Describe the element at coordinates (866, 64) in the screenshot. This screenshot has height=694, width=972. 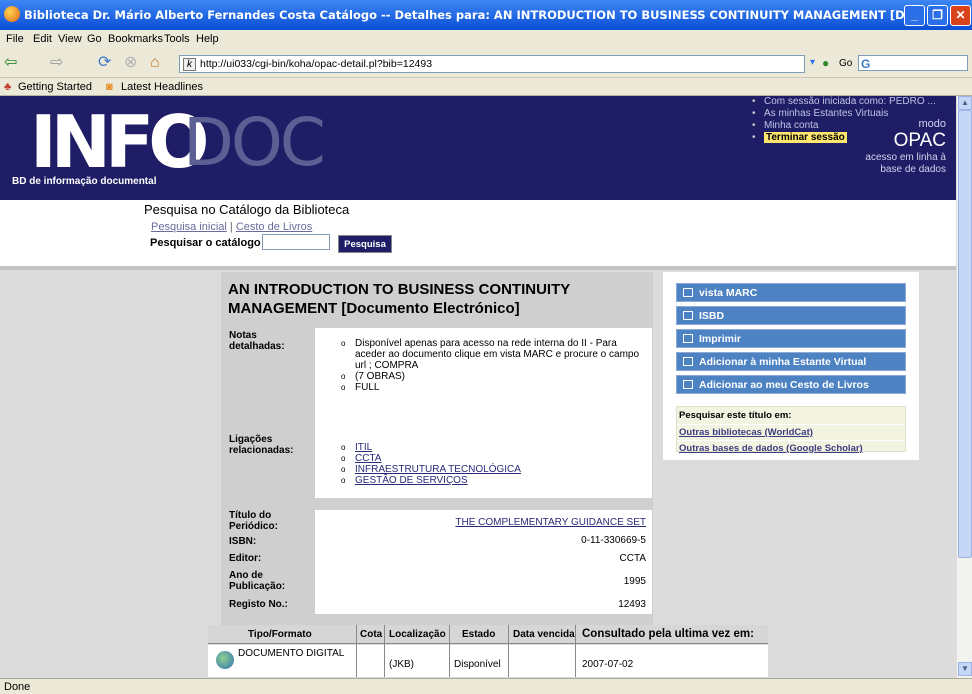
I see `google-icon: G` at that location.